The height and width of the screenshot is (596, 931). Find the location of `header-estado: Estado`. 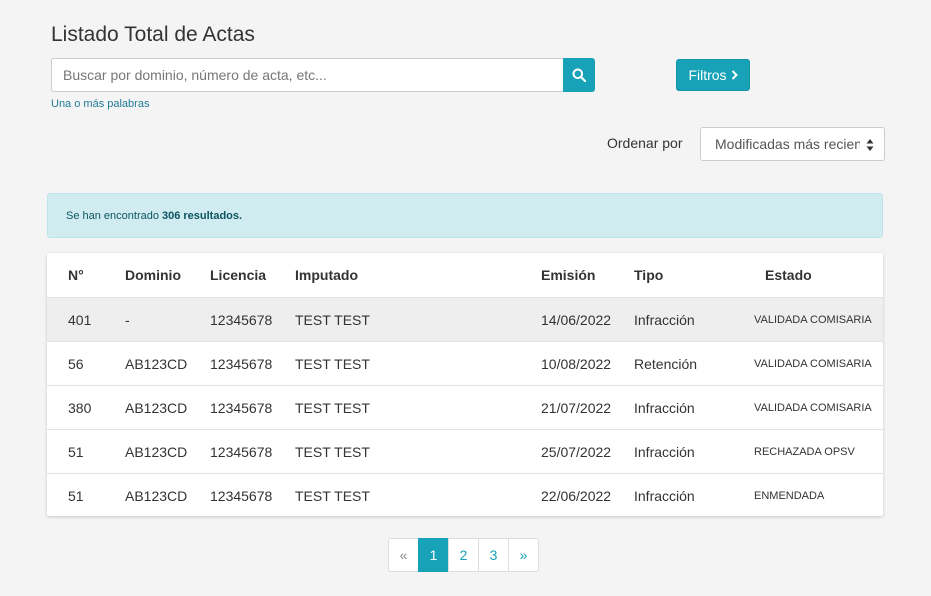

header-estado: Estado is located at coordinates (788, 275).